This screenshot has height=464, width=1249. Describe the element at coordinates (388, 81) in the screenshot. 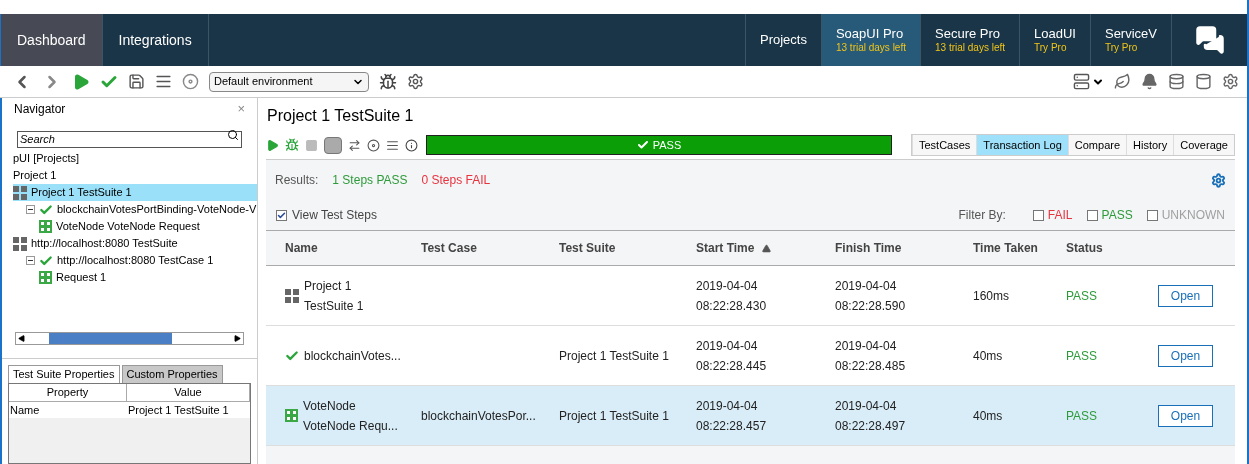

I see `bug-icon` at that location.